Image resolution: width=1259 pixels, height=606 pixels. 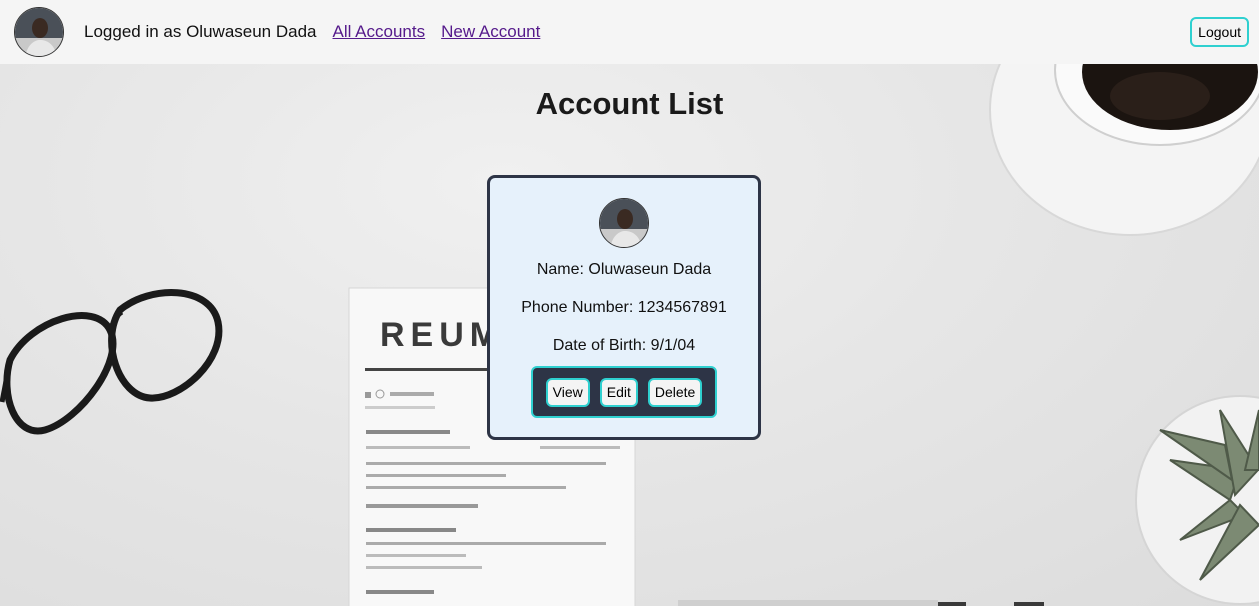 I want to click on logout-button: Logout, so click(x=1219, y=32).